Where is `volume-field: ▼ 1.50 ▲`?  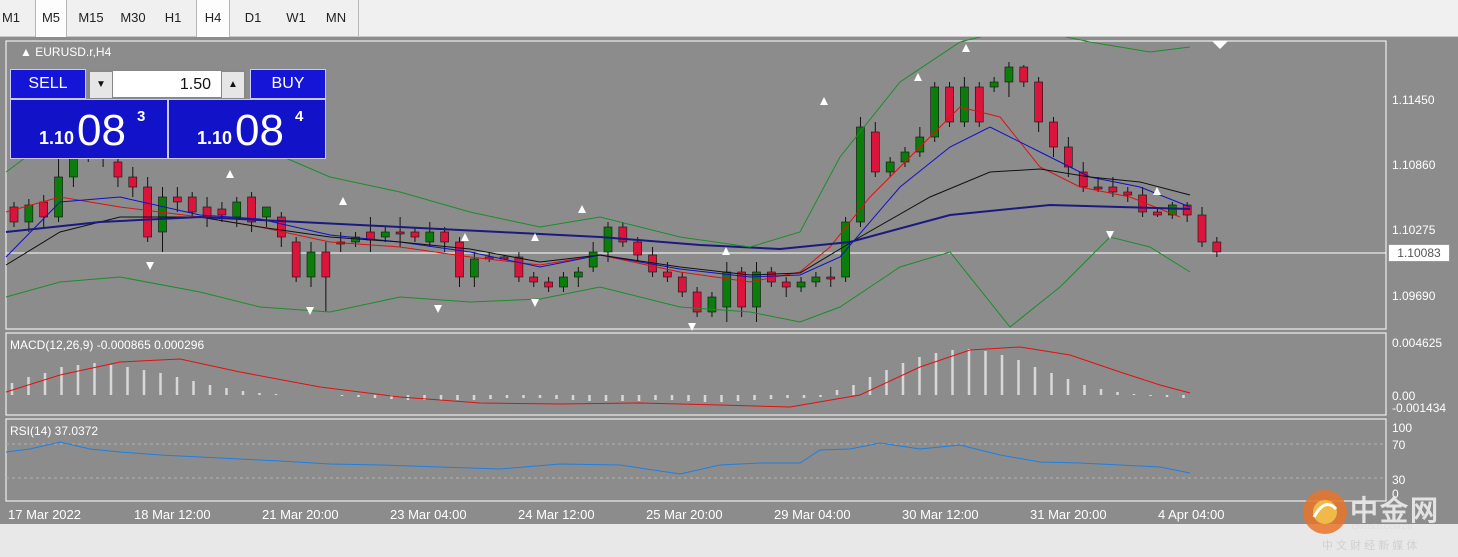
volume-field: ▼ 1.50 ▲ is located at coordinates (167, 84).